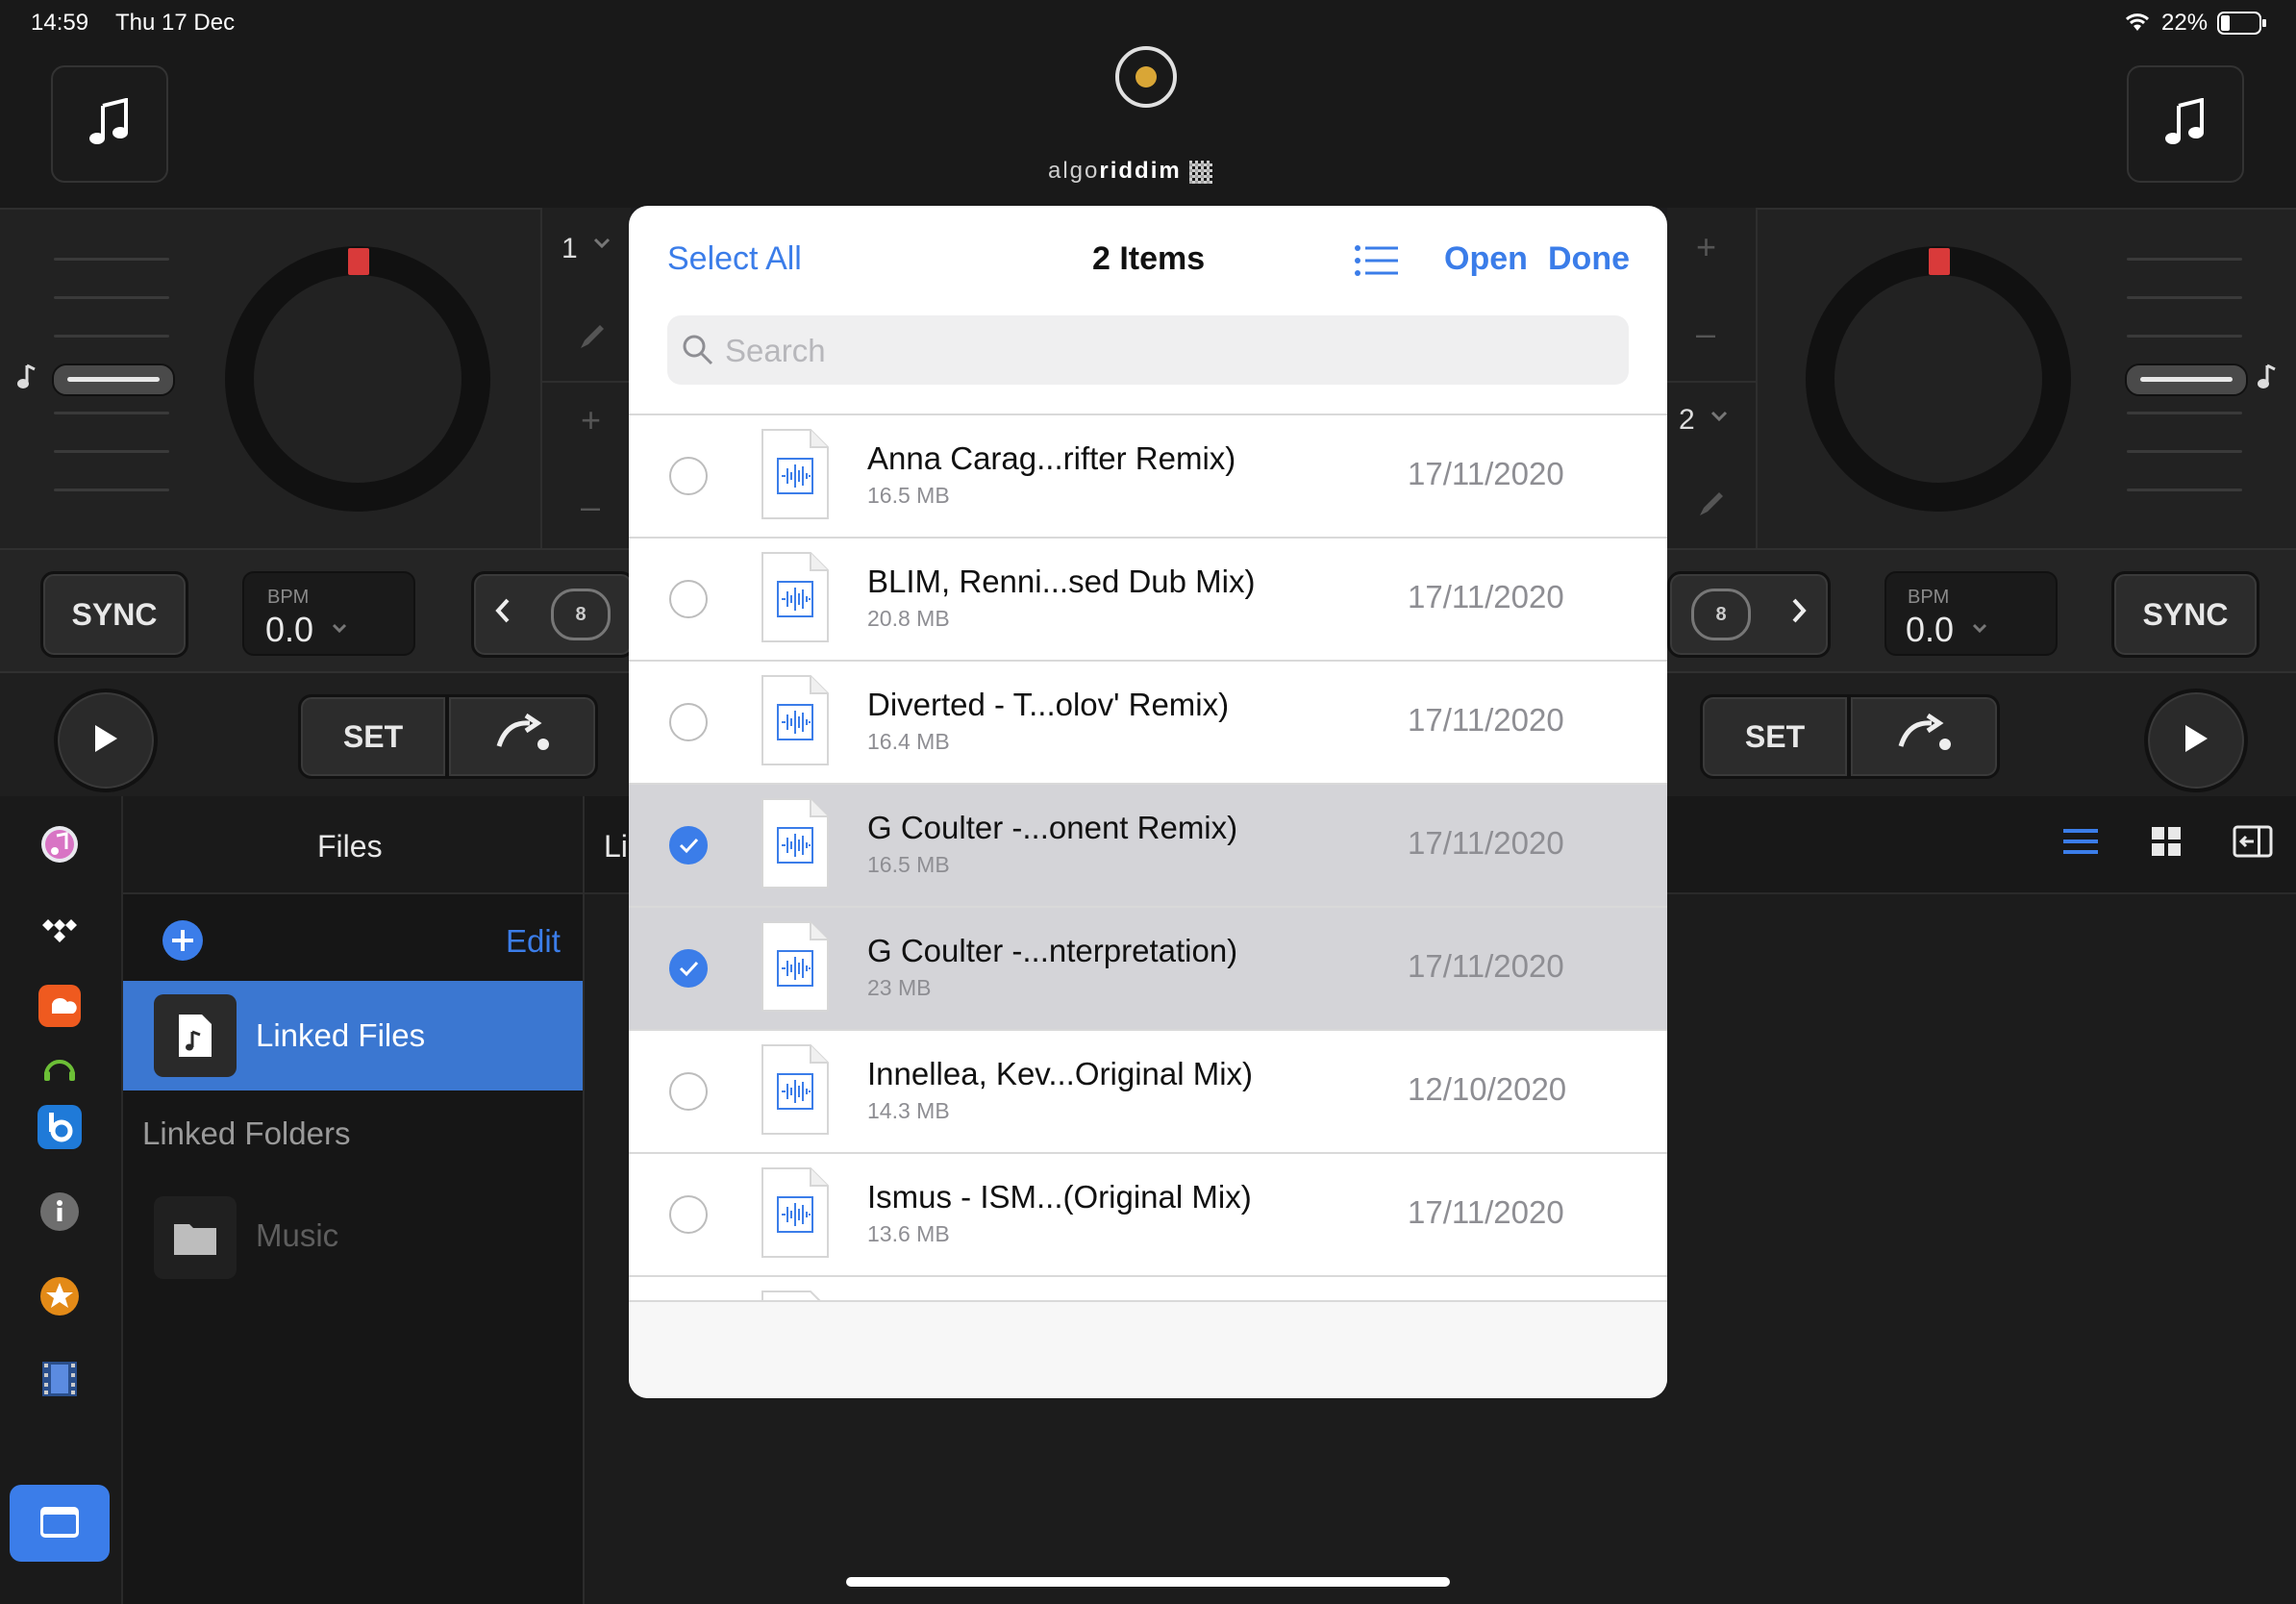 The height and width of the screenshot is (1604, 2296). Describe the element at coordinates (2196, 740) in the screenshot. I see `right-play-button` at that location.